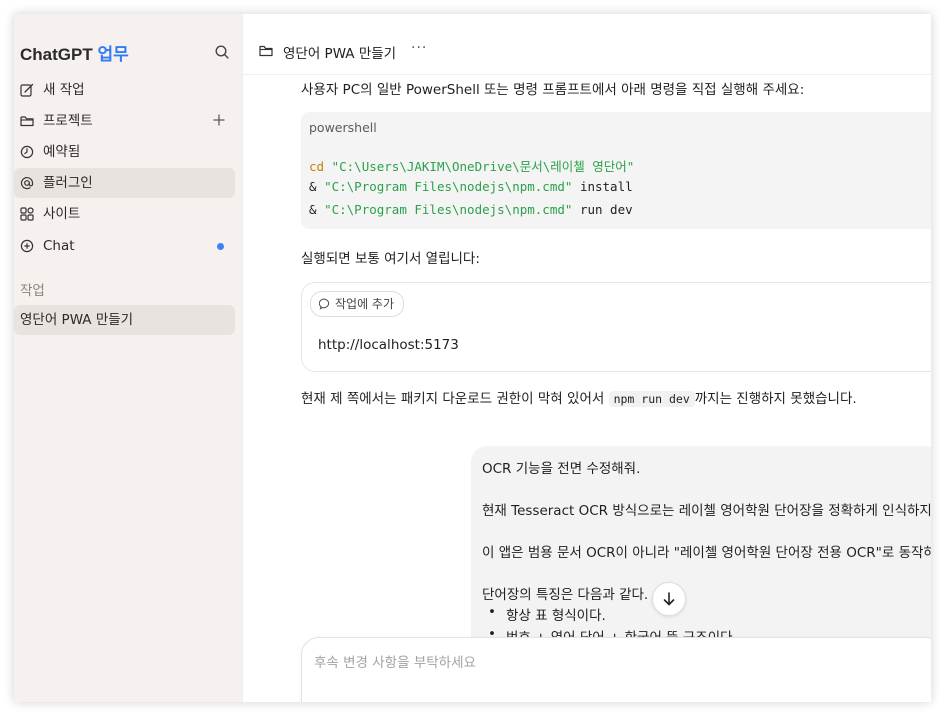  Describe the element at coordinates (365, 304) in the screenshot. I see `add-to-task-label: 작업에 추가` at that location.